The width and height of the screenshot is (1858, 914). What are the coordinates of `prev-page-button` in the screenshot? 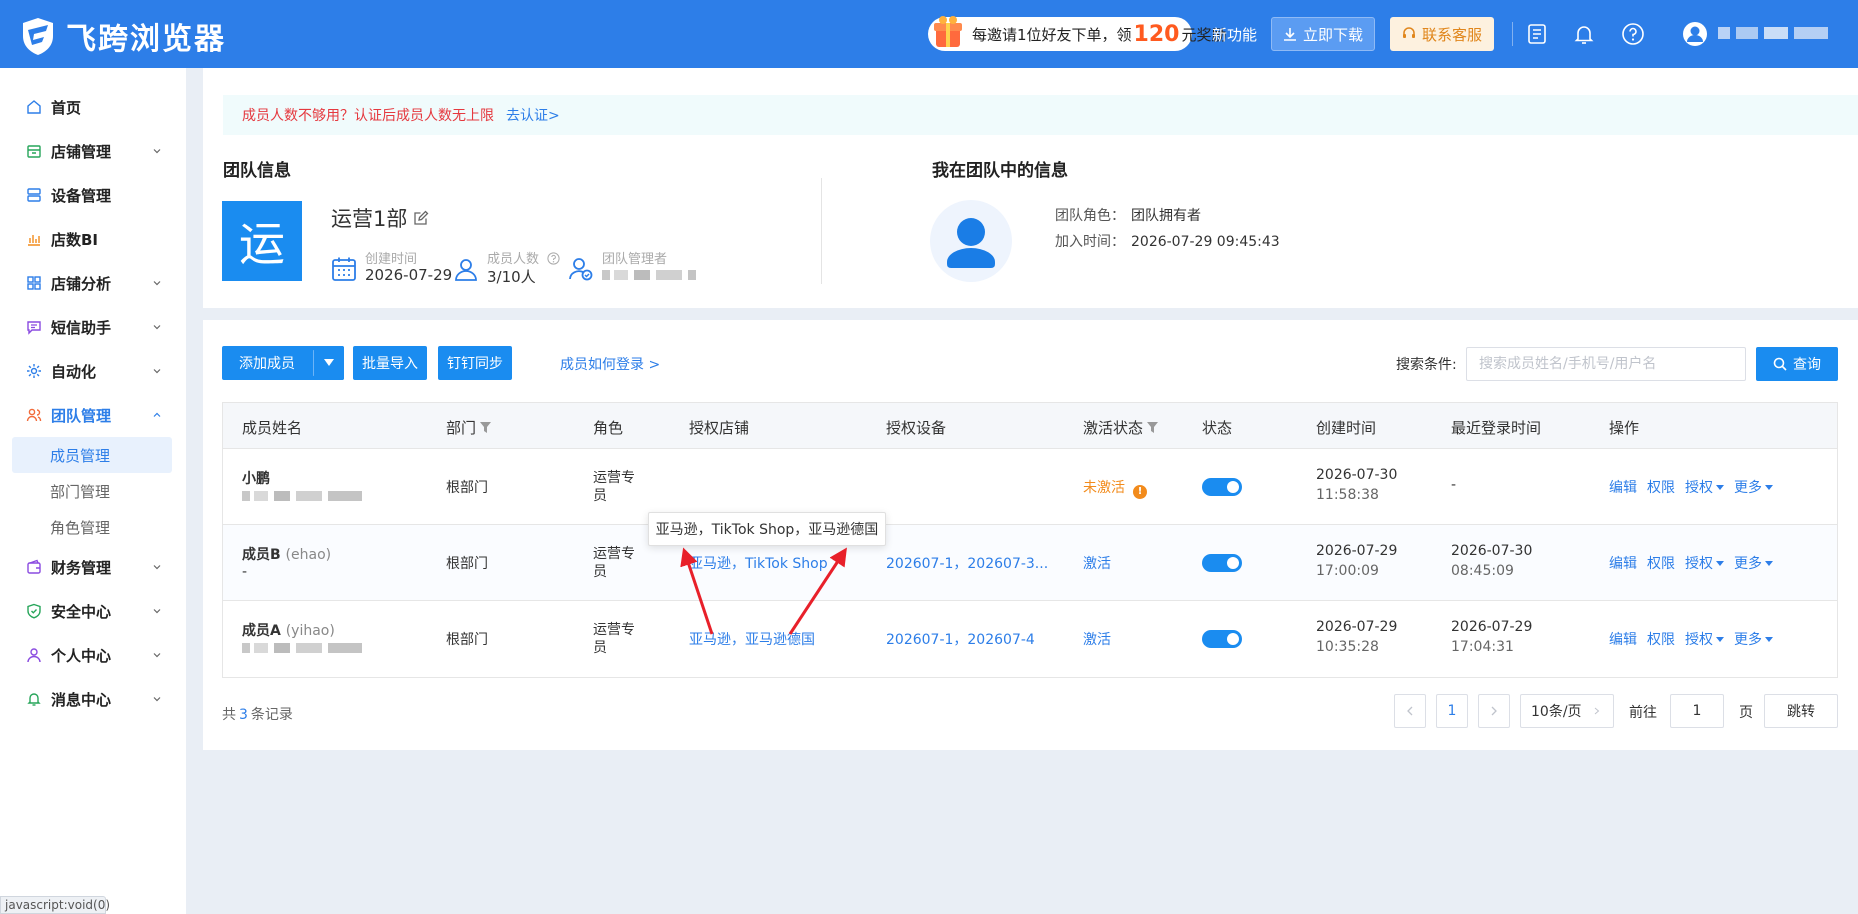 It's located at (1410, 711).